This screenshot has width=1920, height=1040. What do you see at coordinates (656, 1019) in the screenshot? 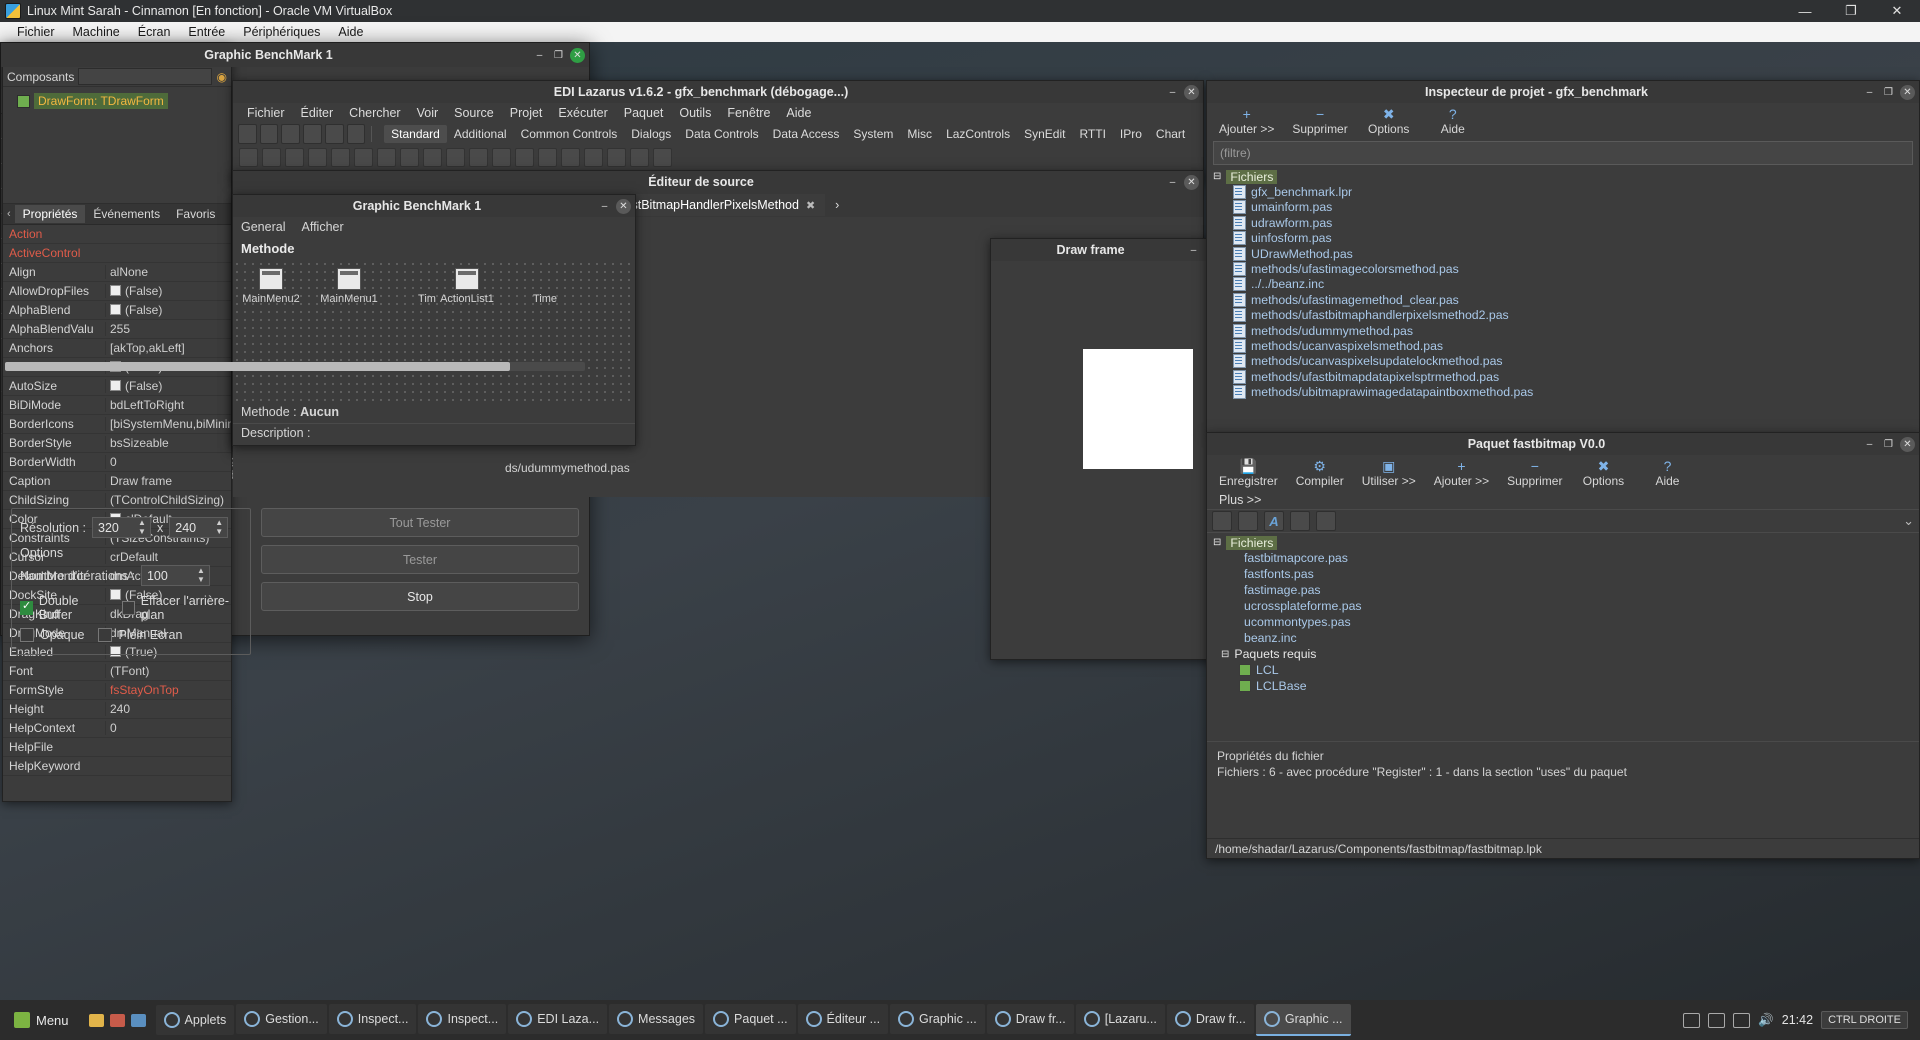
I see `taskbar-item: Messages` at bounding box center [656, 1019].